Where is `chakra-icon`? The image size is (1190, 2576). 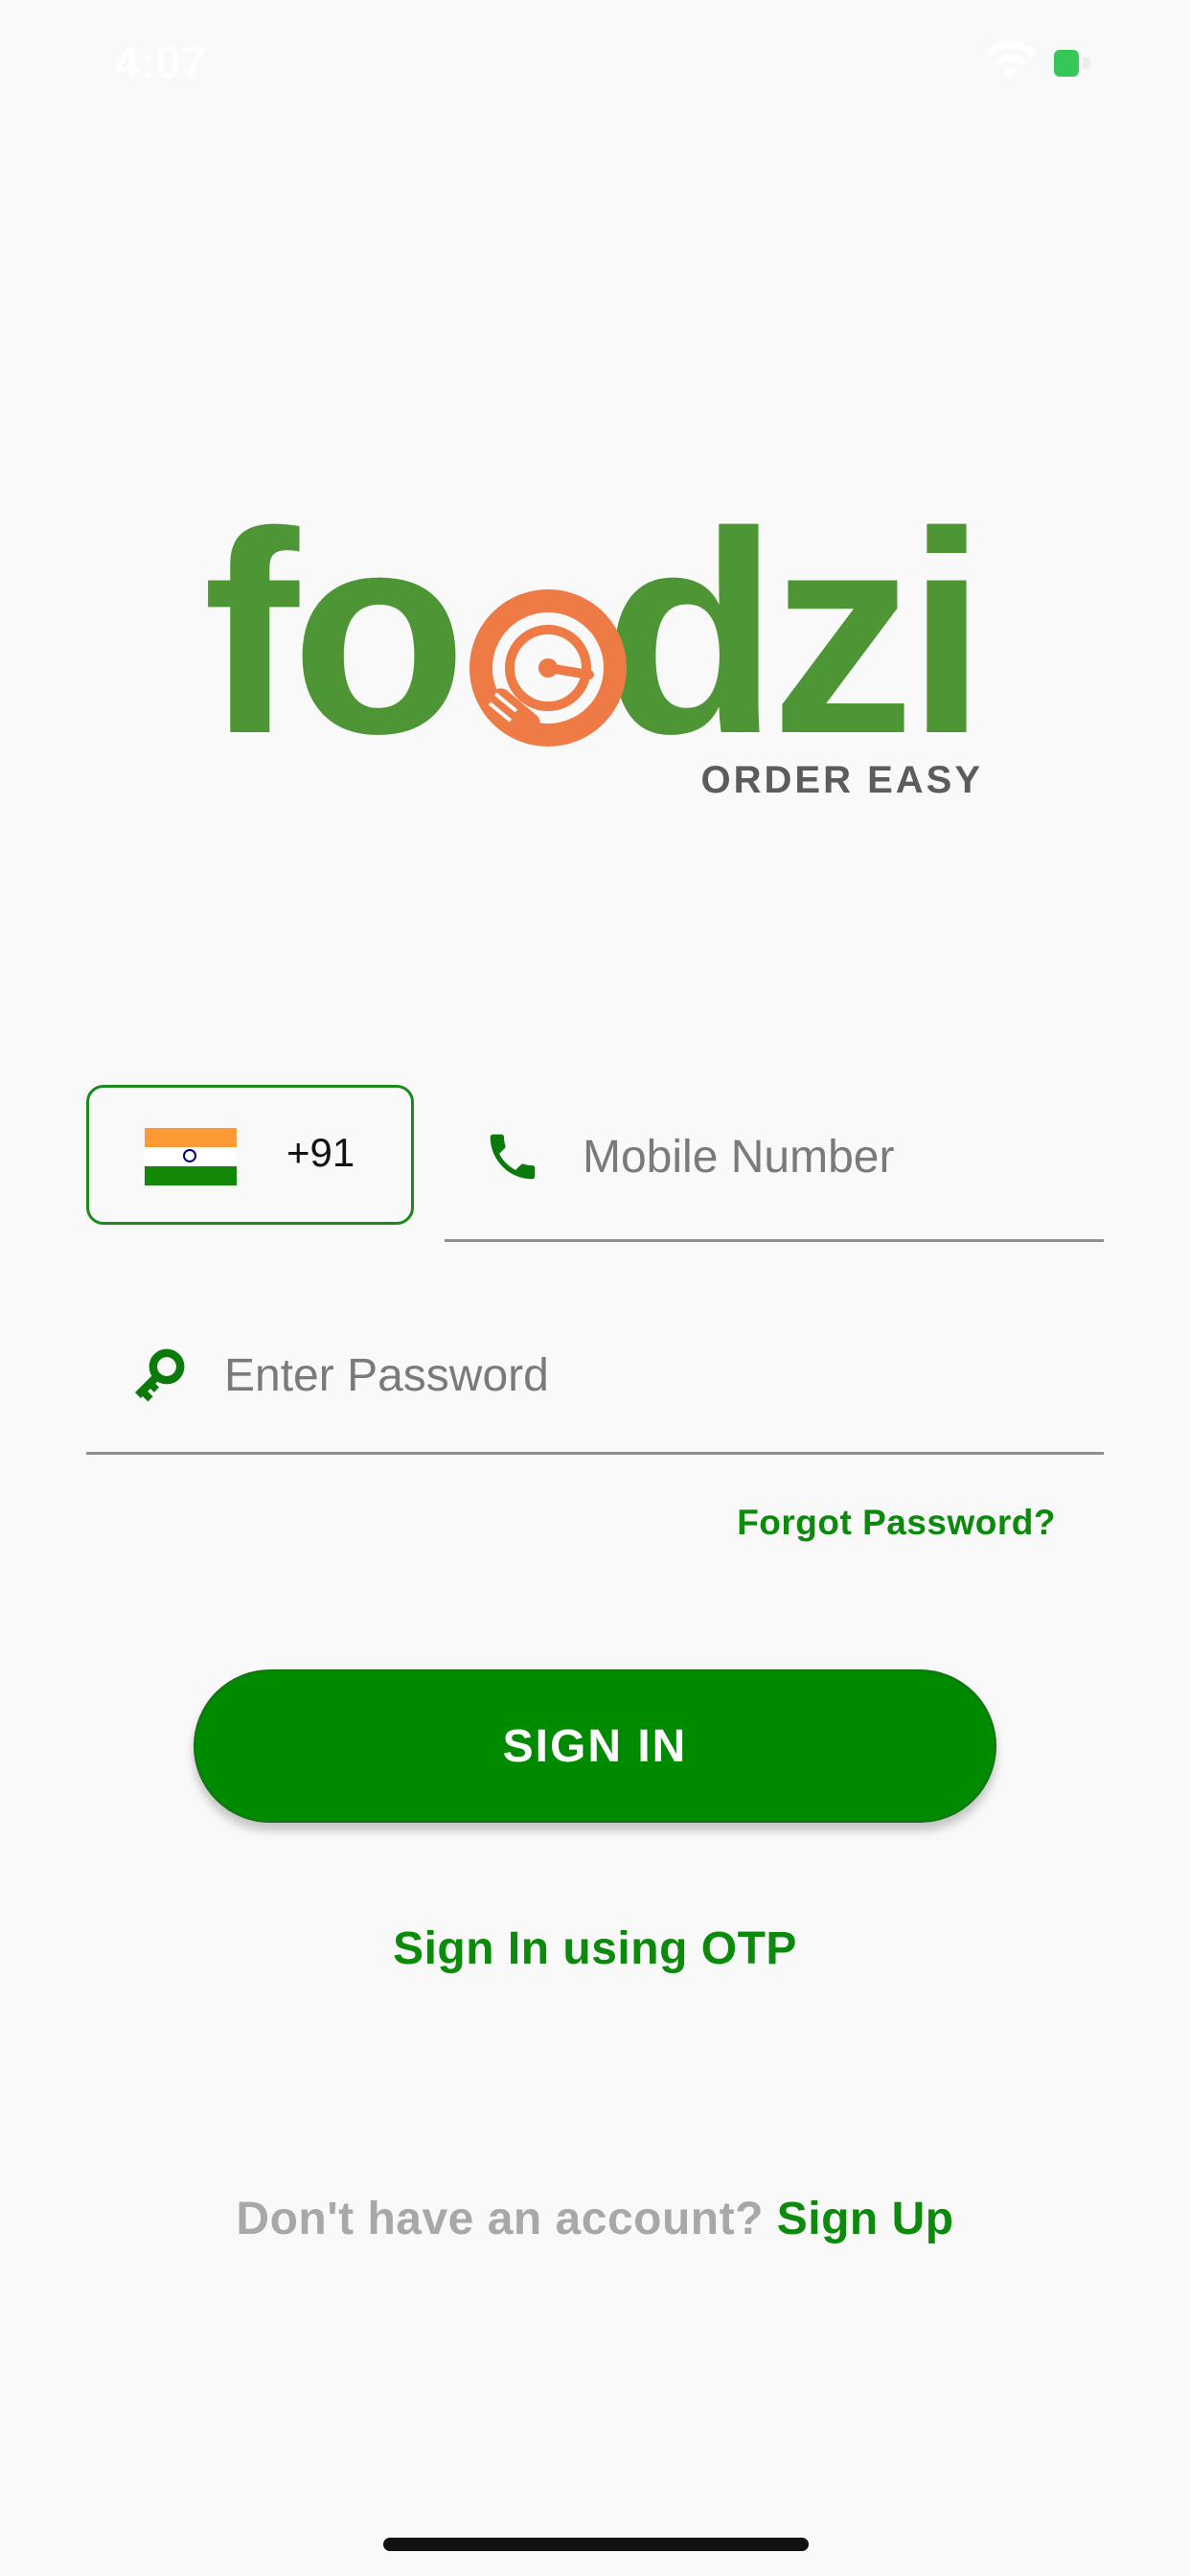 chakra-icon is located at coordinates (190, 1155).